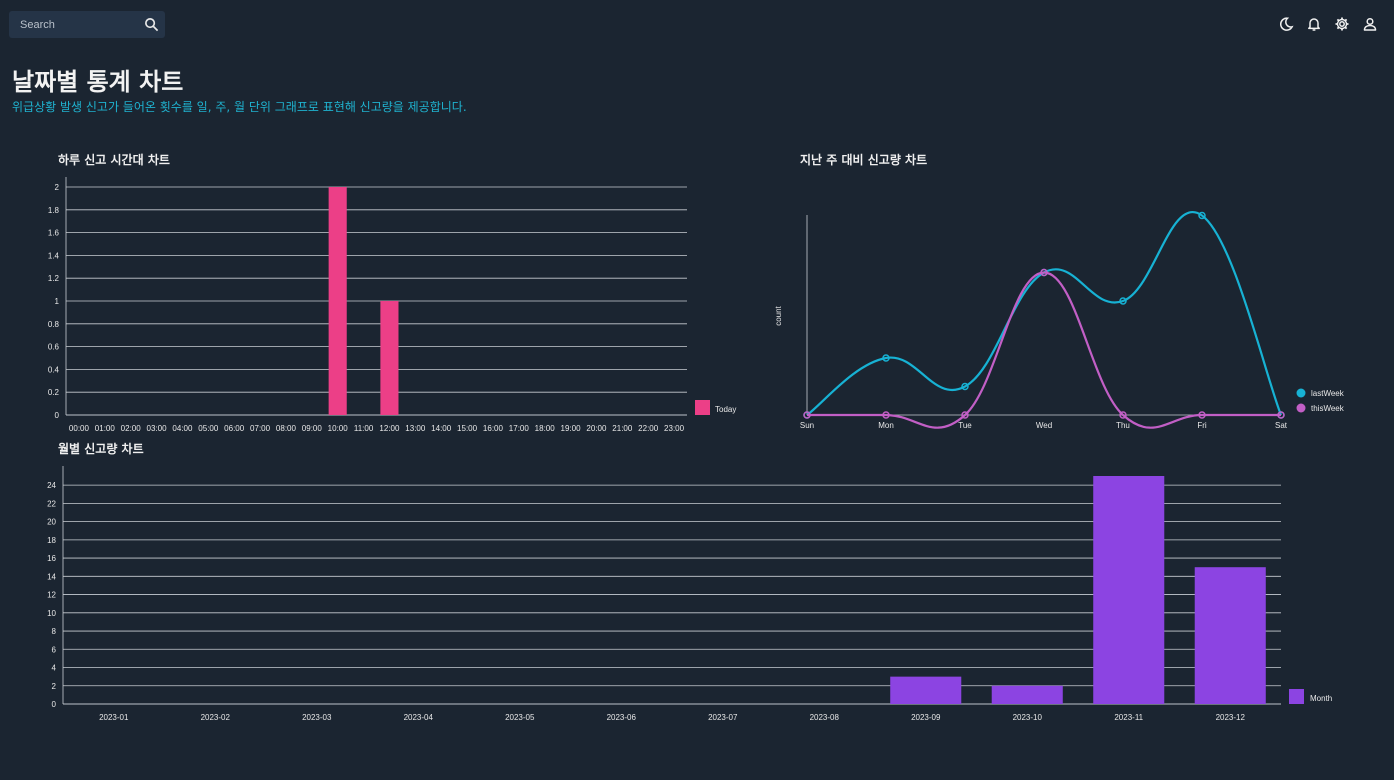 This screenshot has height=780, width=1394. I want to click on hourly-xtick-label: 19:00, so click(571, 428).